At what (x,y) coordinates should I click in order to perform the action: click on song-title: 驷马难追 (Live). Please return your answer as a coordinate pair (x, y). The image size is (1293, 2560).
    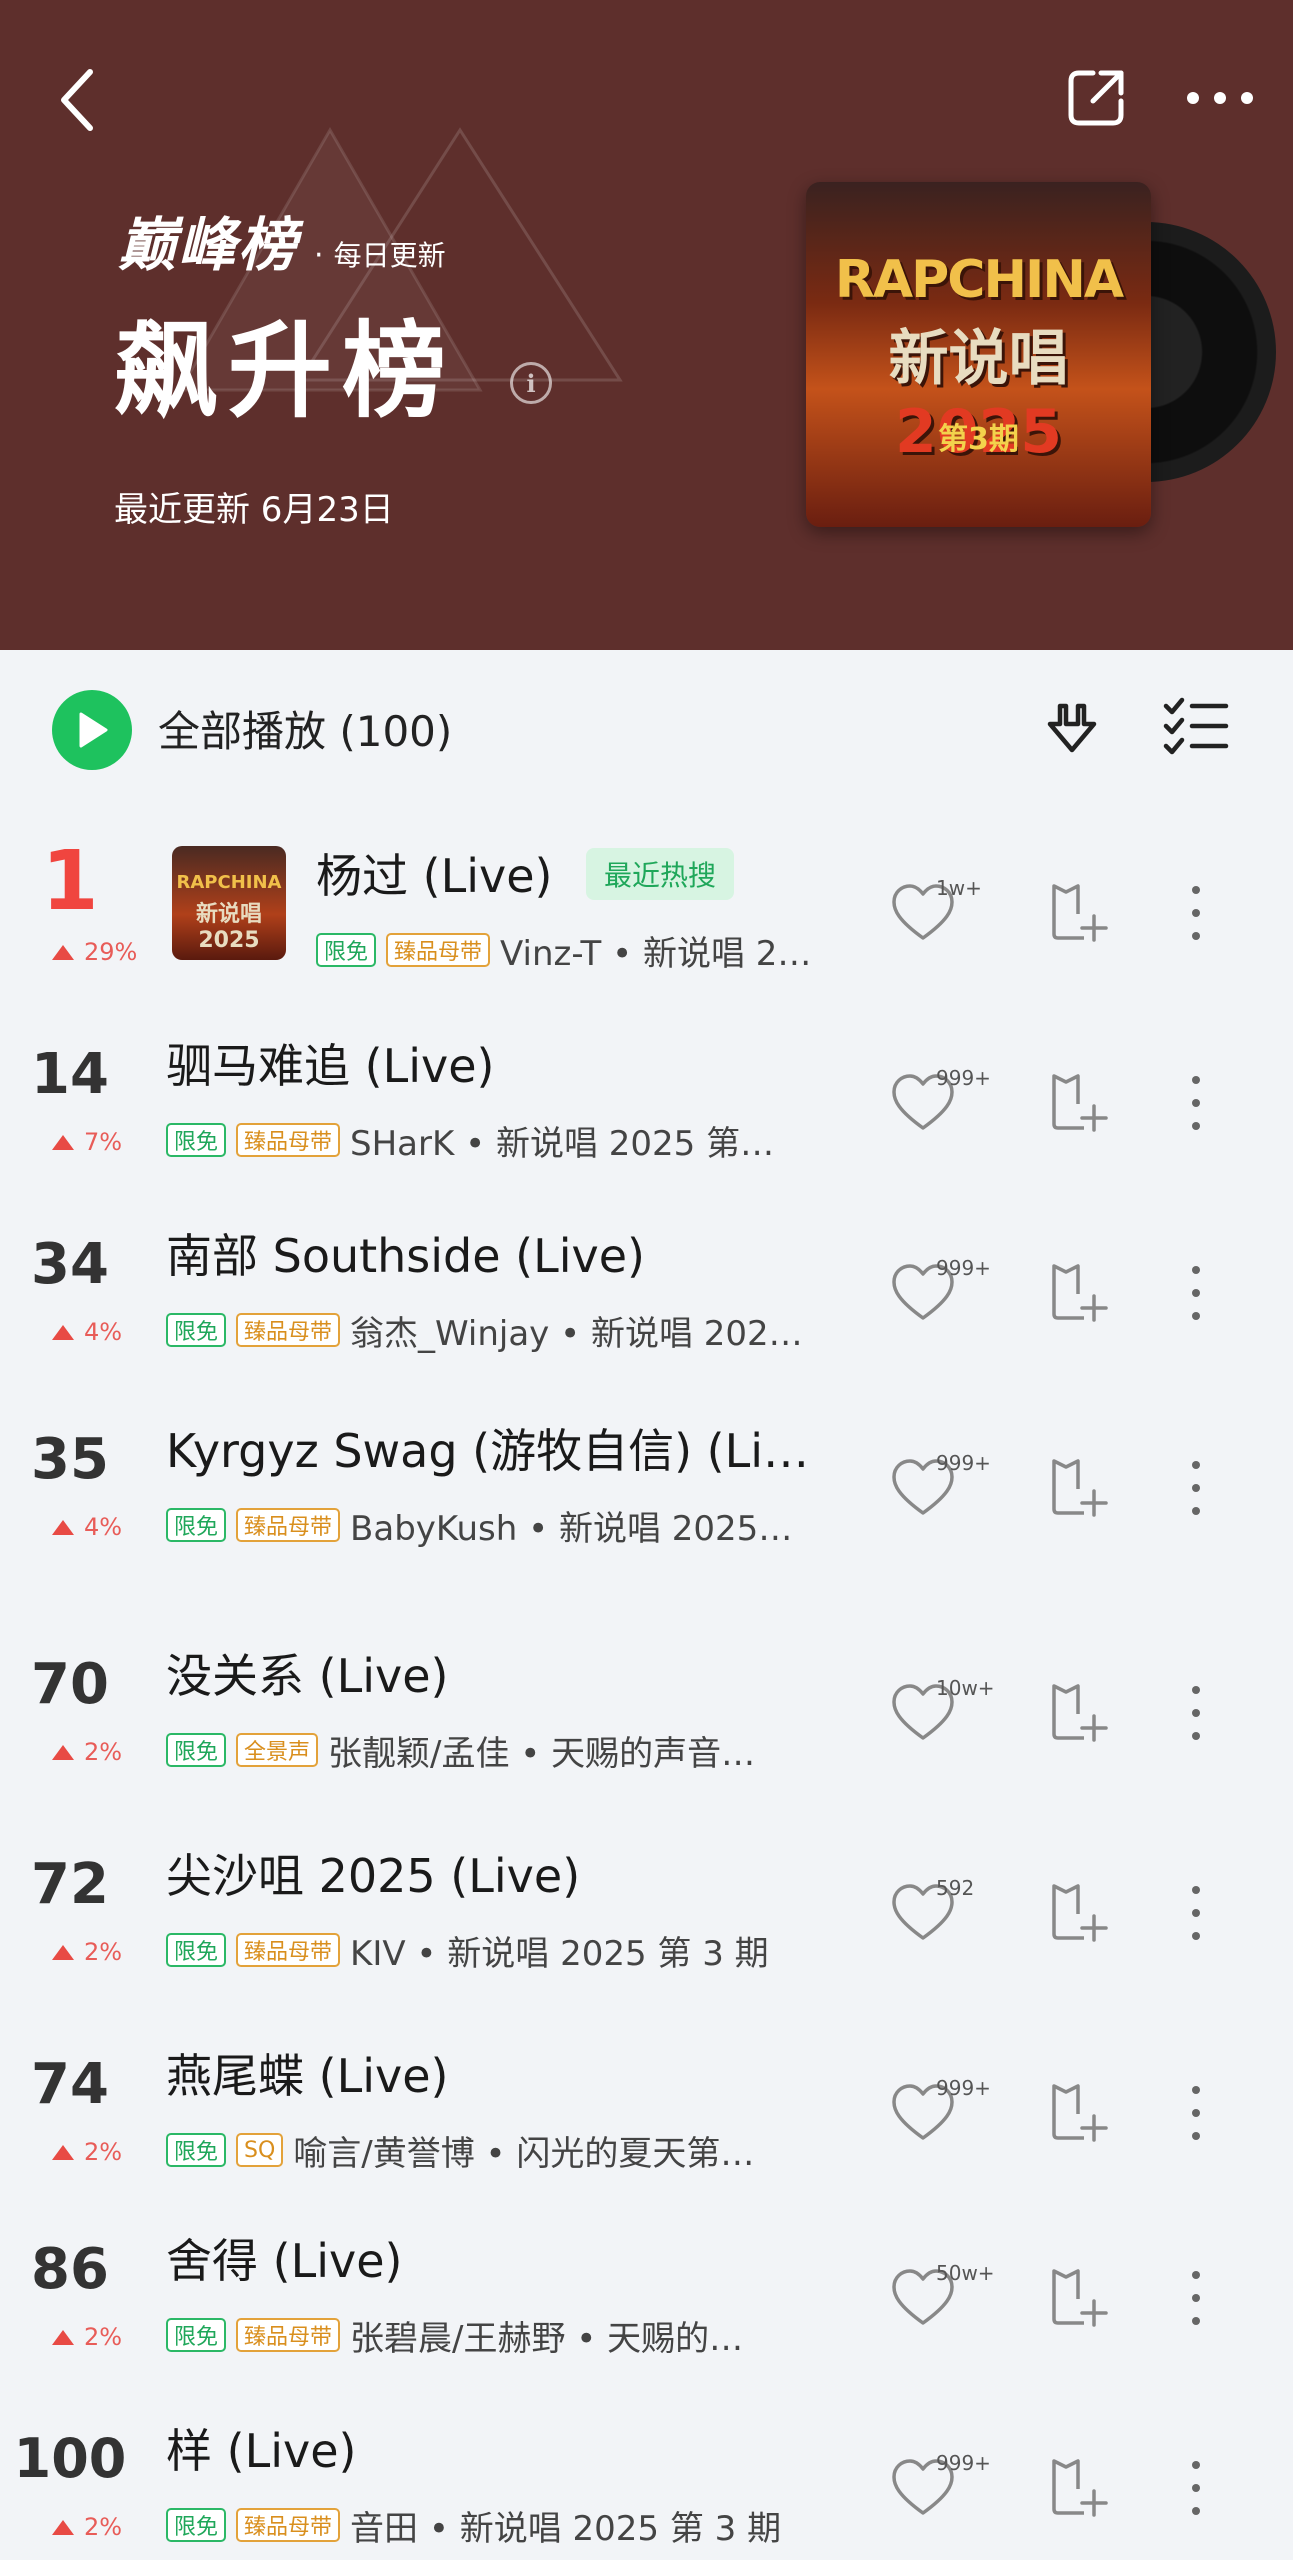
    Looking at the image, I should click on (330, 1063).